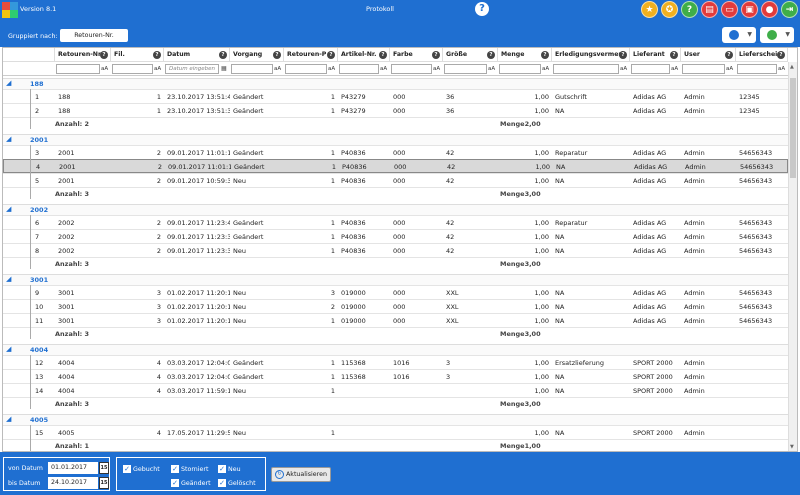 The width and height of the screenshot is (800, 495). Describe the element at coordinates (141, 469) in the screenshot. I see `check-gebucht: ✓ Gebucht` at that location.